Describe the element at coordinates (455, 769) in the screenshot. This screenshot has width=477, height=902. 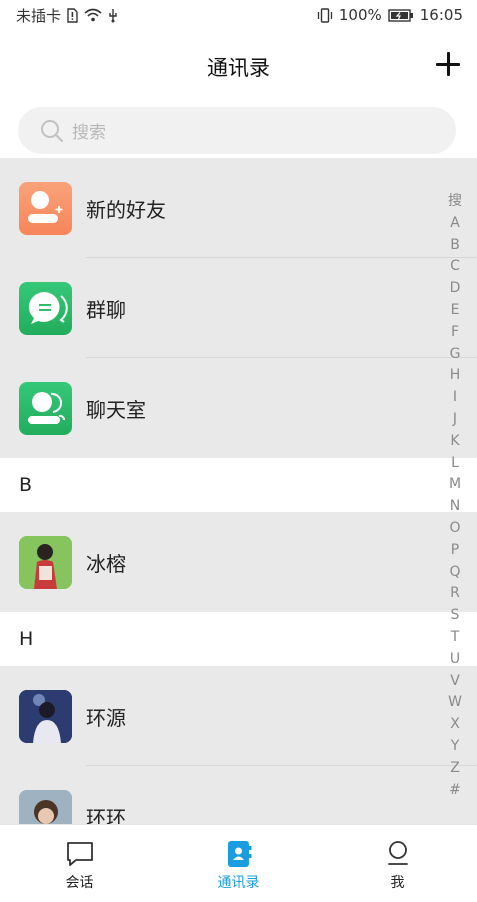
I see `index-letter: Z` at that location.